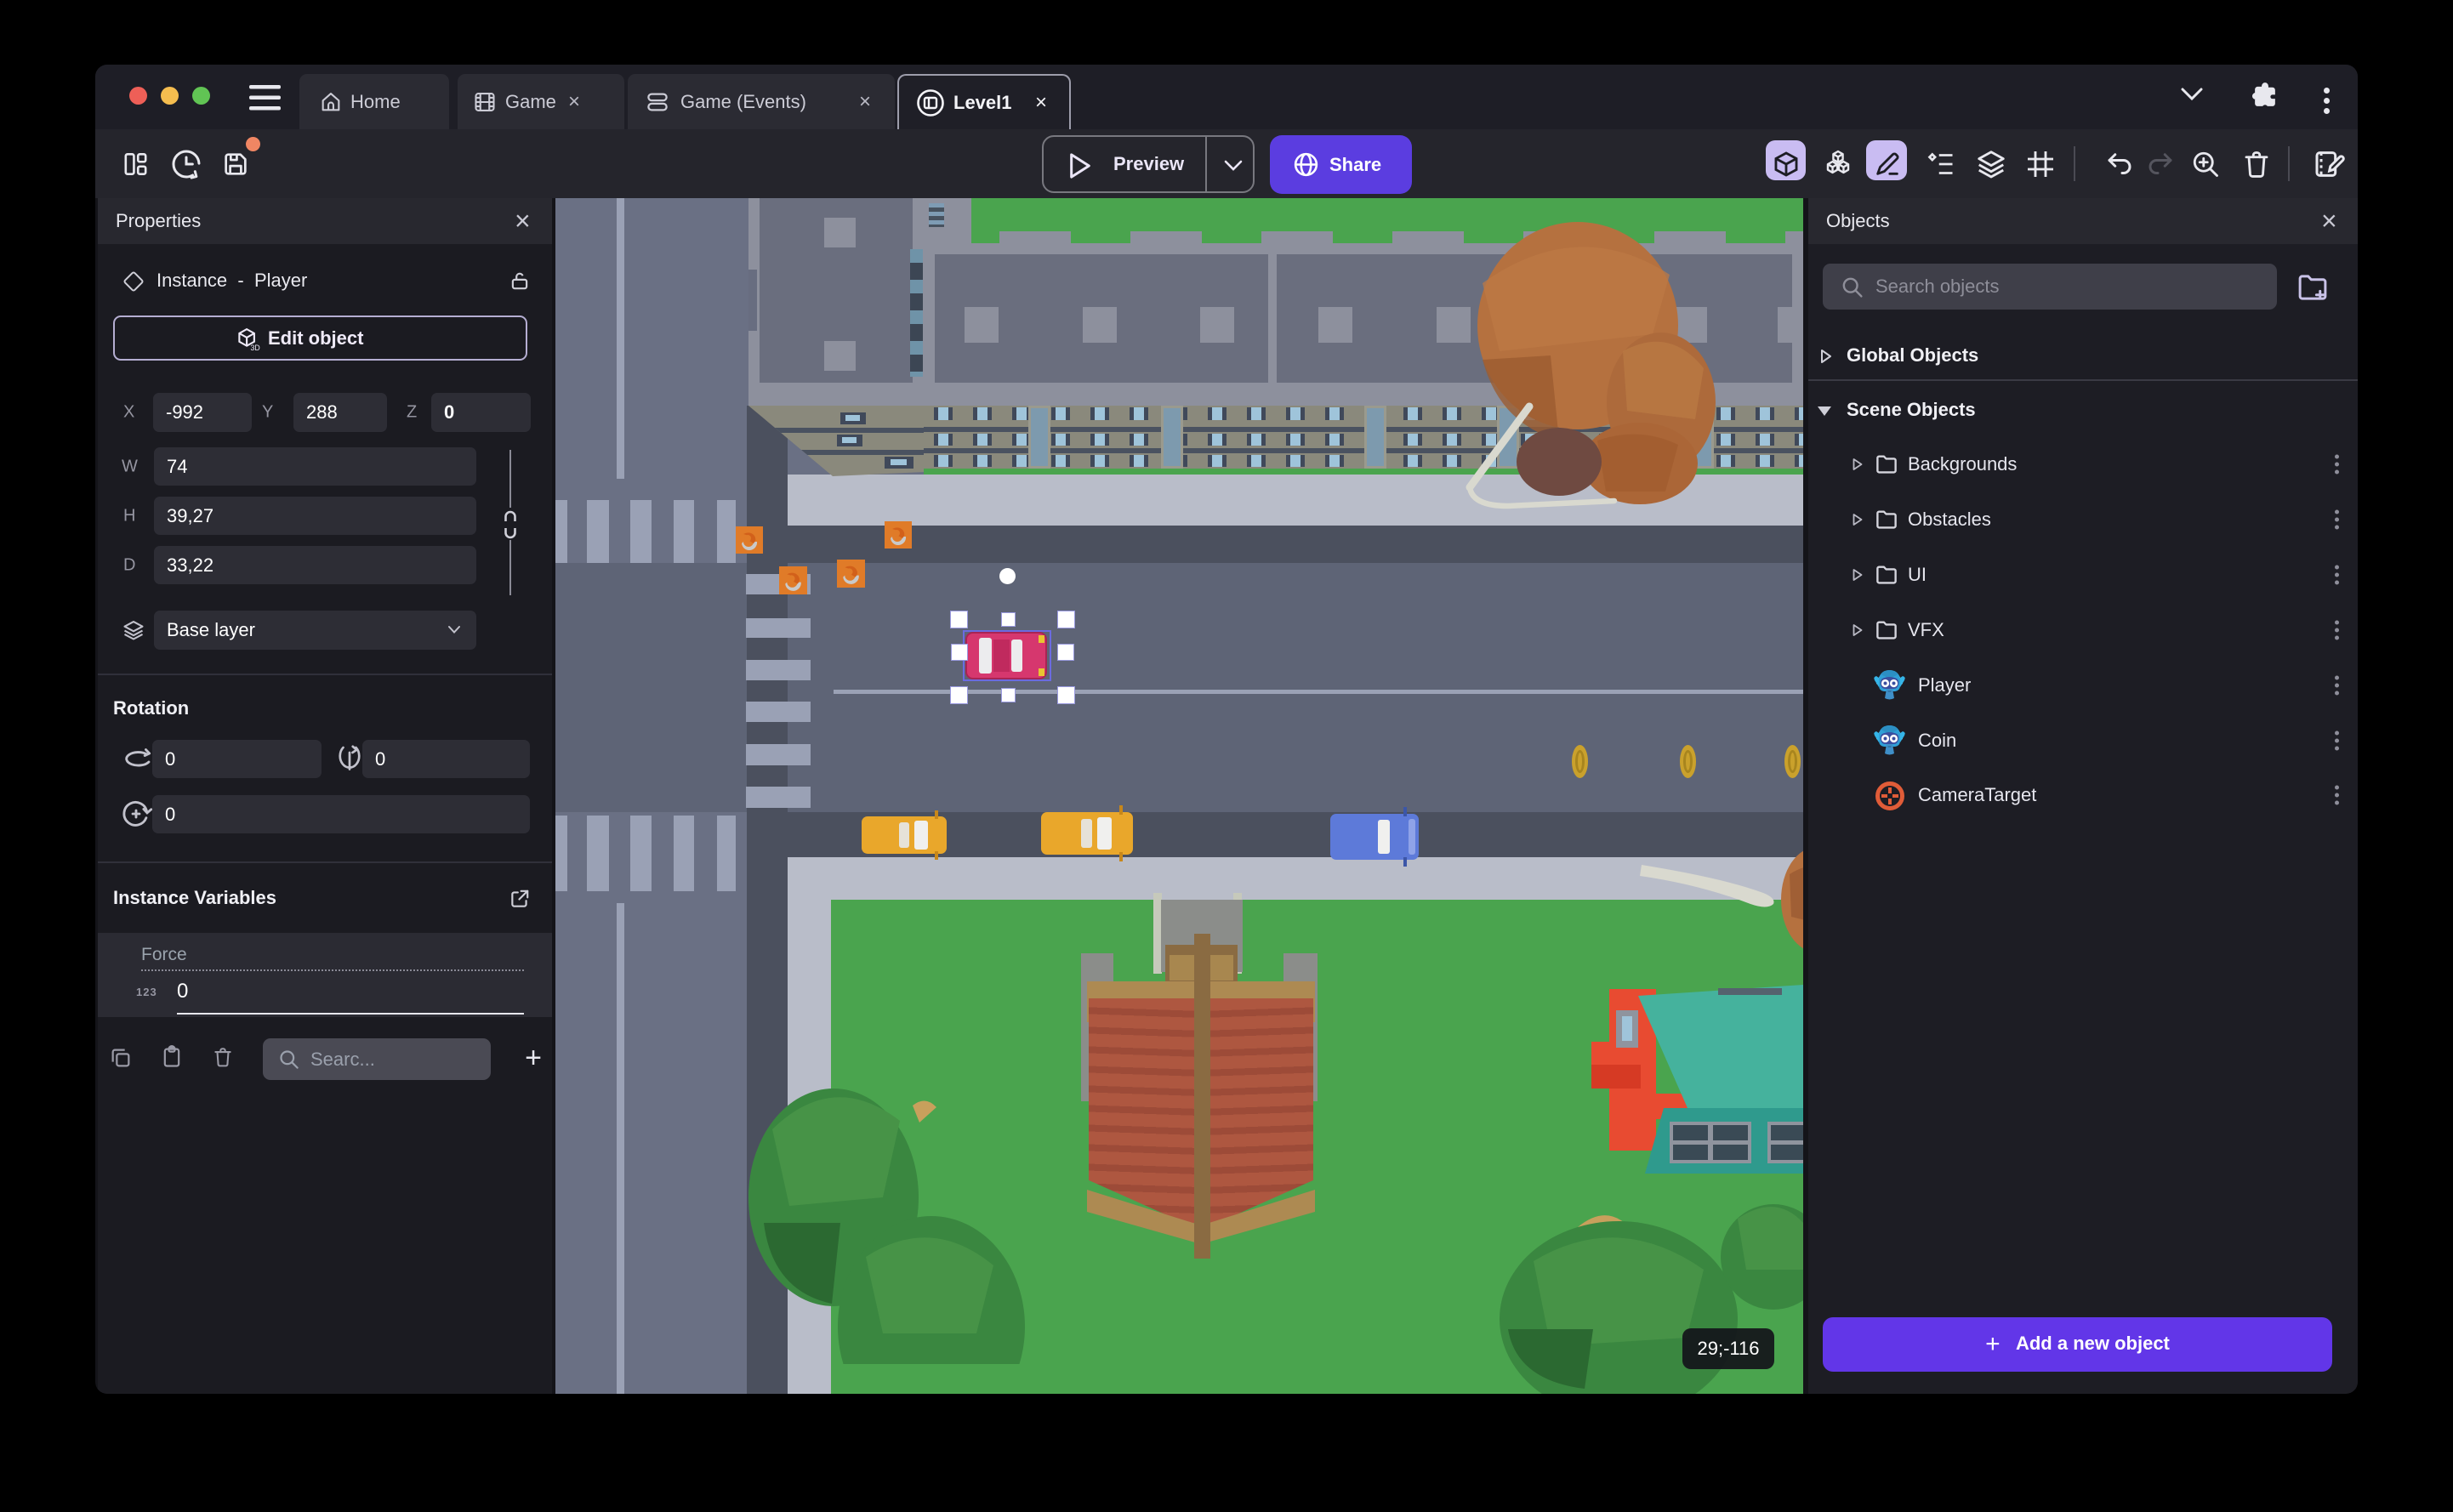  What do you see at coordinates (255, 348) in the screenshot?
I see `svg-text: 3D` at bounding box center [255, 348].